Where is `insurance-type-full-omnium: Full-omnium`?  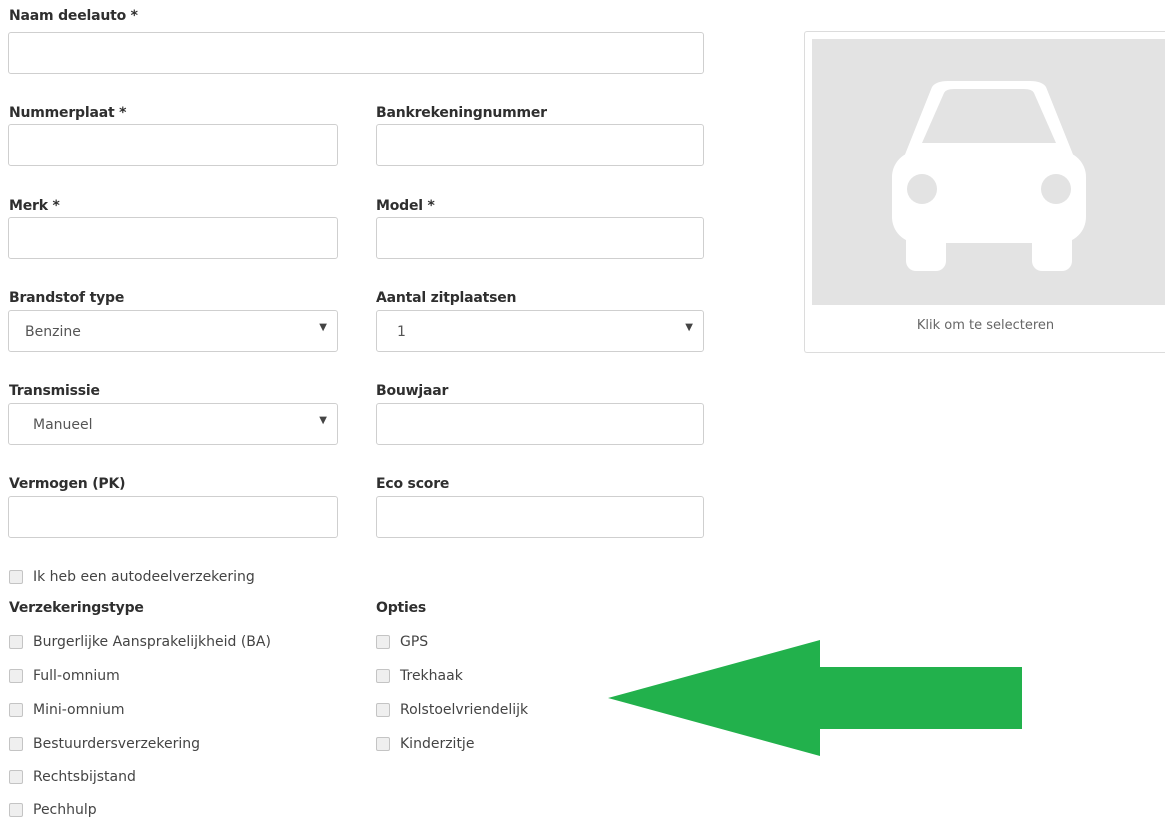 insurance-type-full-omnium: Full-omnium is located at coordinates (64, 676).